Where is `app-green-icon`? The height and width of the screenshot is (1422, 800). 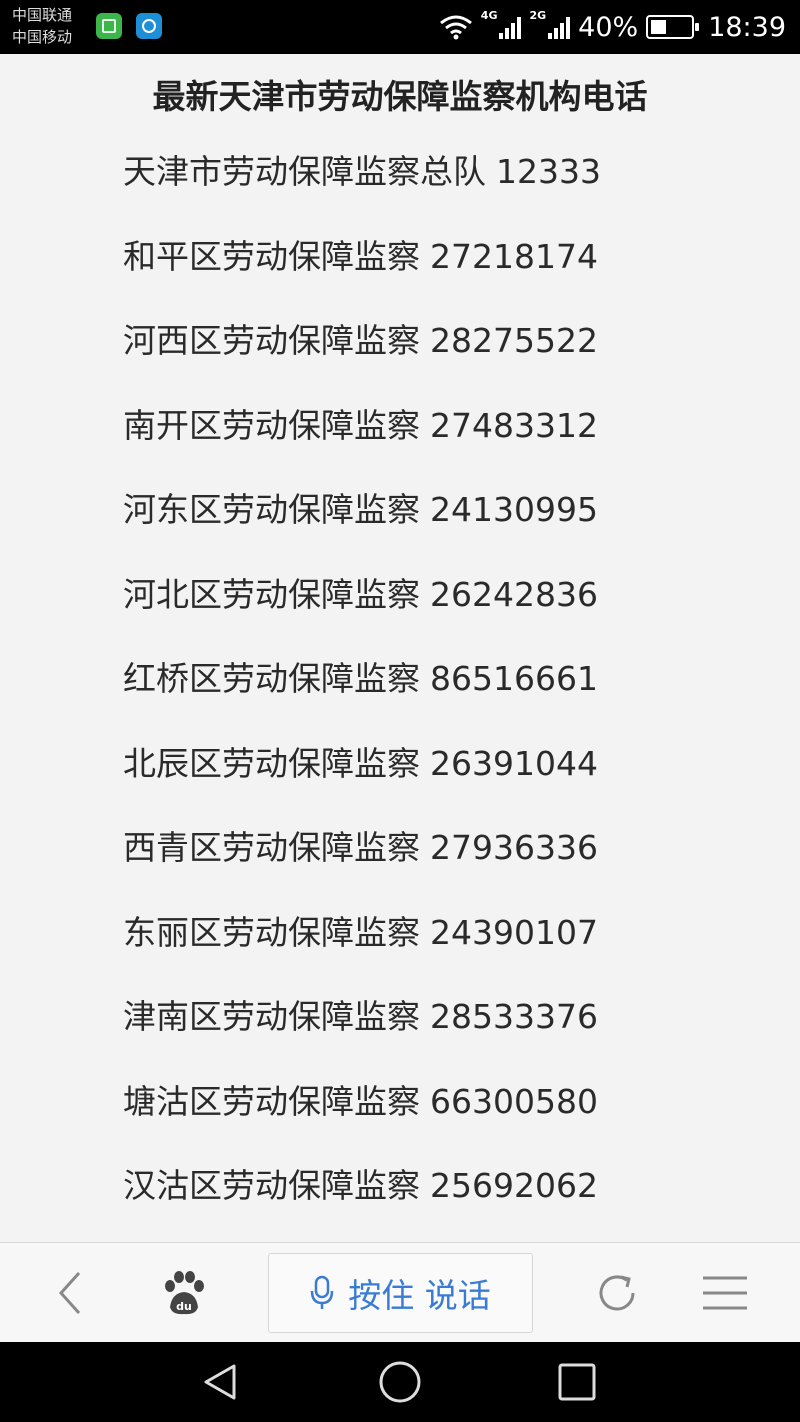 app-green-icon is located at coordinates (109, 26).